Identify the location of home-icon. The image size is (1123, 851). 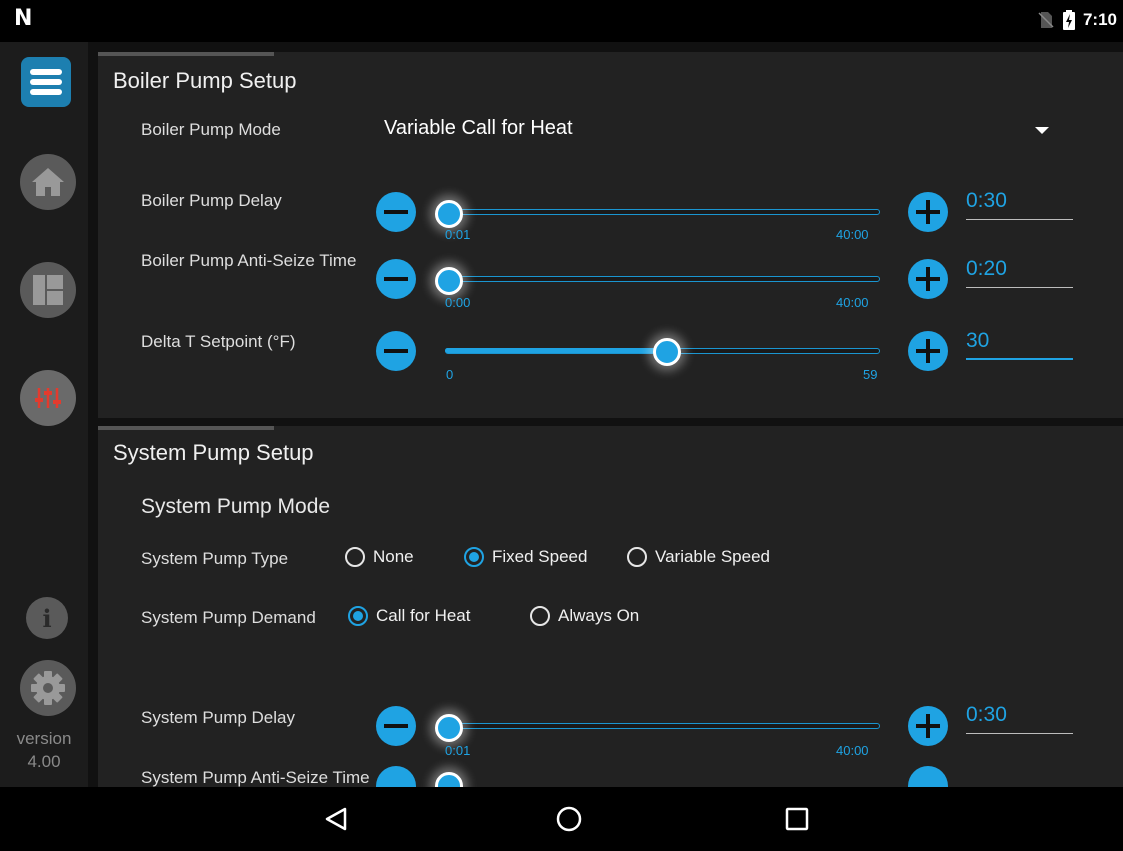
(48, 182).